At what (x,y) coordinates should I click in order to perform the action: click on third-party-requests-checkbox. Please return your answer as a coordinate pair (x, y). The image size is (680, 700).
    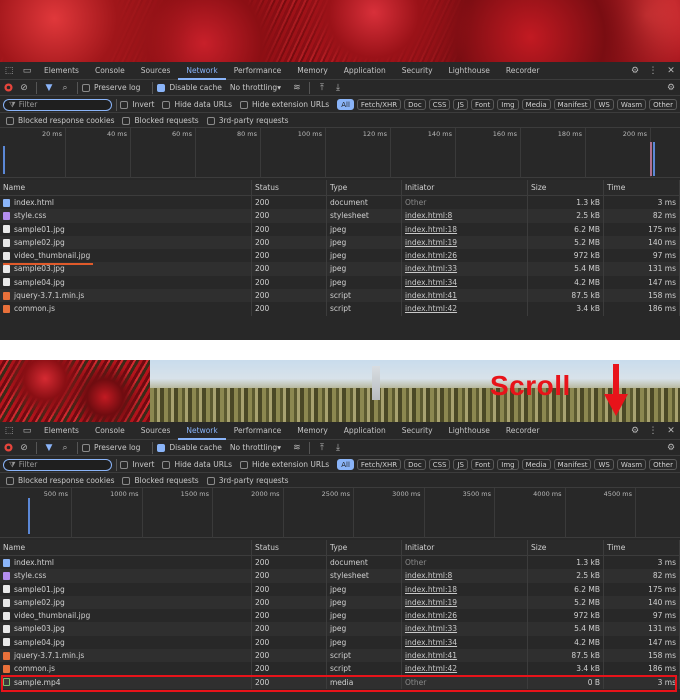
    Looking at the image, I should click on (210, 120).